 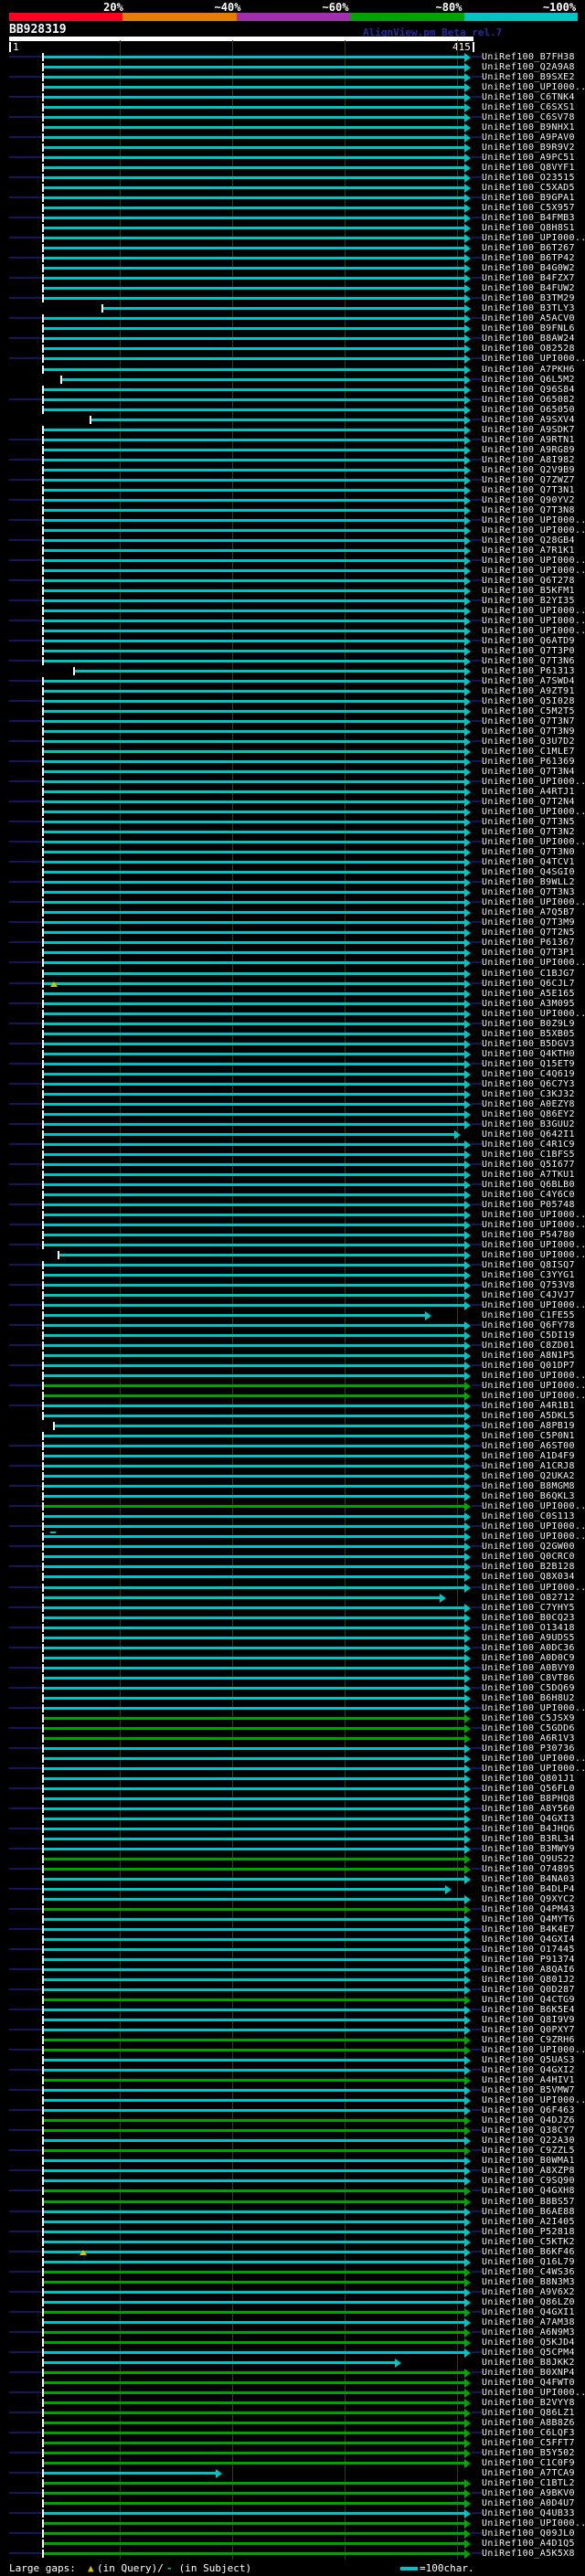 I want to click on subject-label: UniRef100_C1BJG7, so click(x=529, y=974).